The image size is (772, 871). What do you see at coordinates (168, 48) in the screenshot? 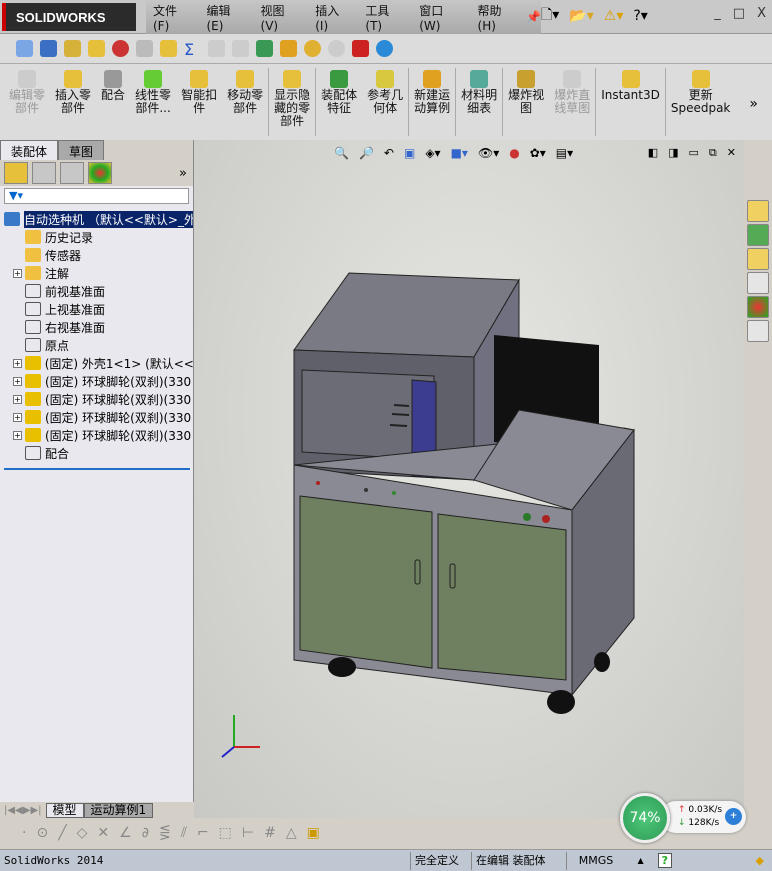
I see `check-icon` at bounding box center [168, 48].